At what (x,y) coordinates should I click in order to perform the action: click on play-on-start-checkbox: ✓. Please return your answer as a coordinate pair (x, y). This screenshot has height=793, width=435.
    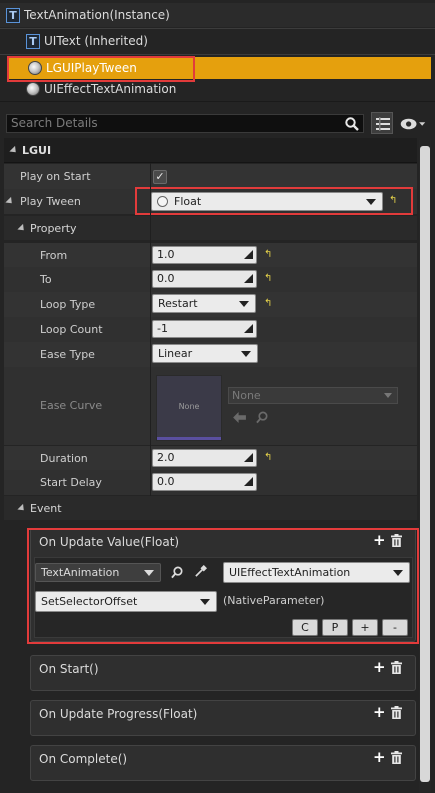
    Looking at the image, I should click on (160, 177).